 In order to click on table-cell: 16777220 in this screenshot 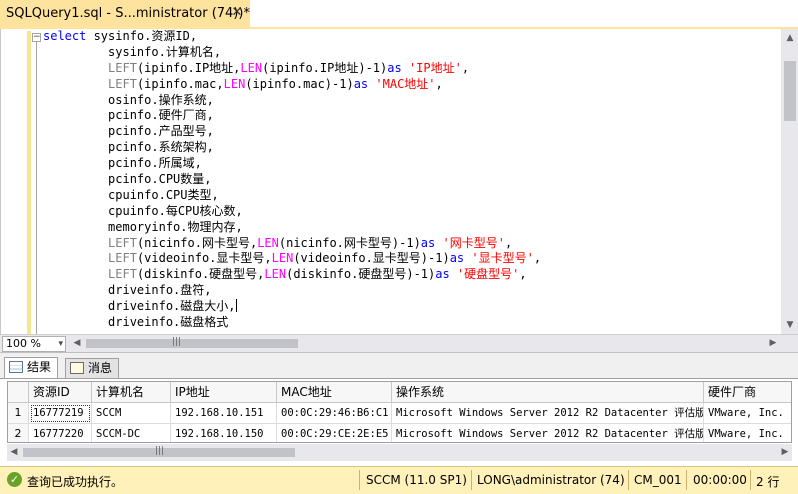, I will do `click(60, 433)`.